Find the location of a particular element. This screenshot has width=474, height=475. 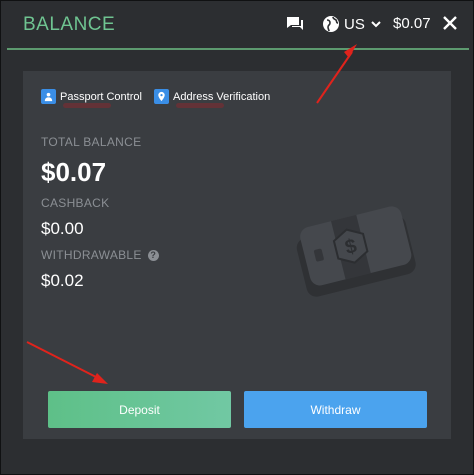

address-verification-badge: Address Verification is located at coordinates (212, 98).